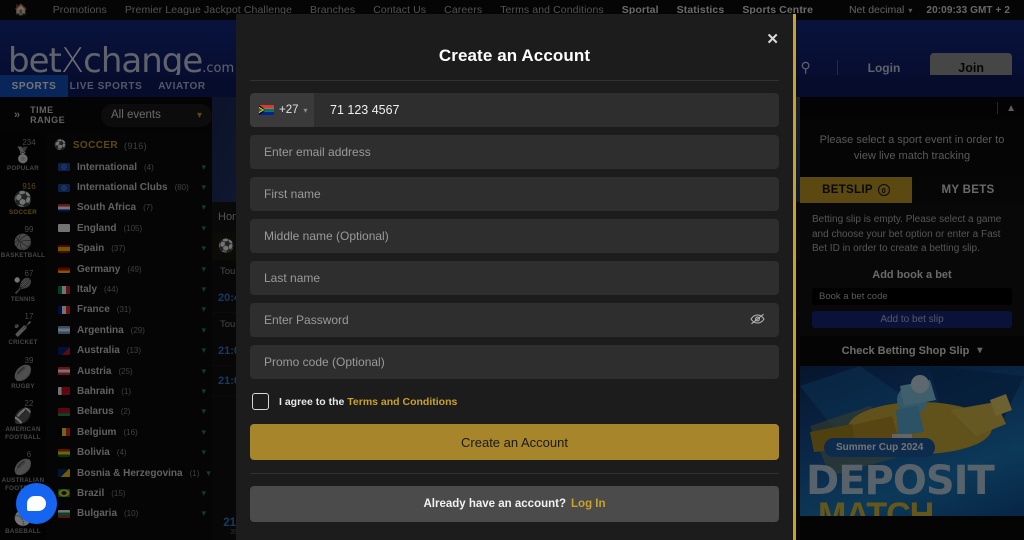  What do you see at coordinates (588, 504) in the screenshot?
I see `log-in-link: Log In` at bounding box center [588, 504].